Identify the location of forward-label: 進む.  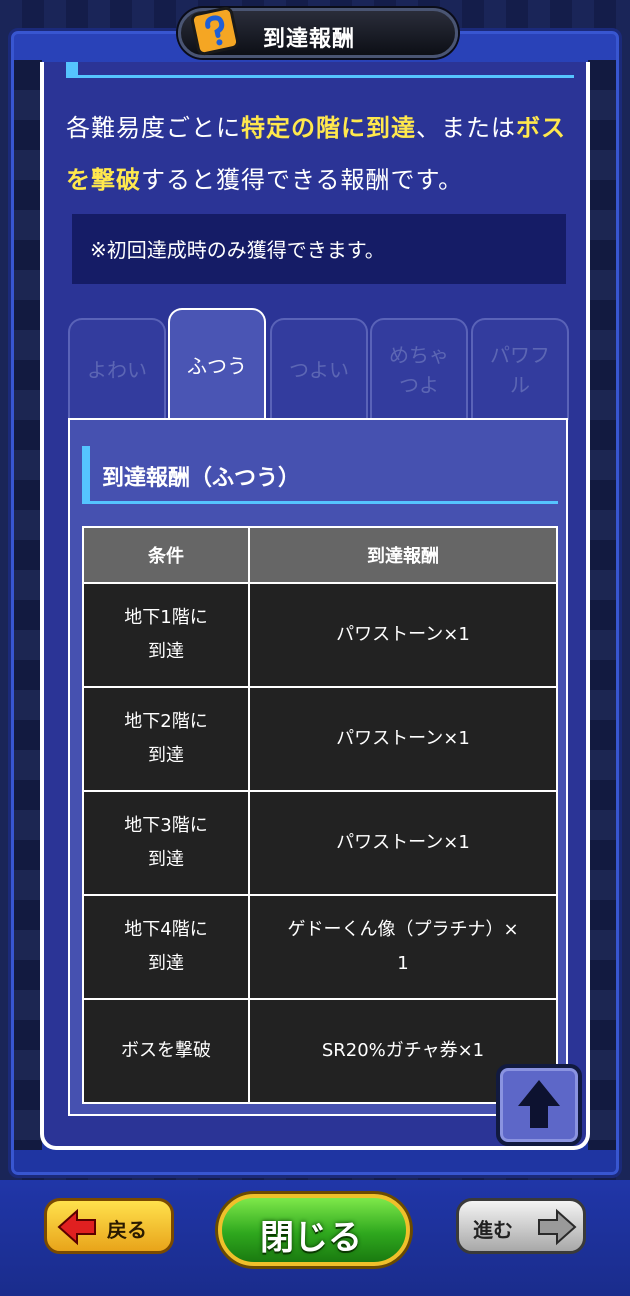
(493, 1230).